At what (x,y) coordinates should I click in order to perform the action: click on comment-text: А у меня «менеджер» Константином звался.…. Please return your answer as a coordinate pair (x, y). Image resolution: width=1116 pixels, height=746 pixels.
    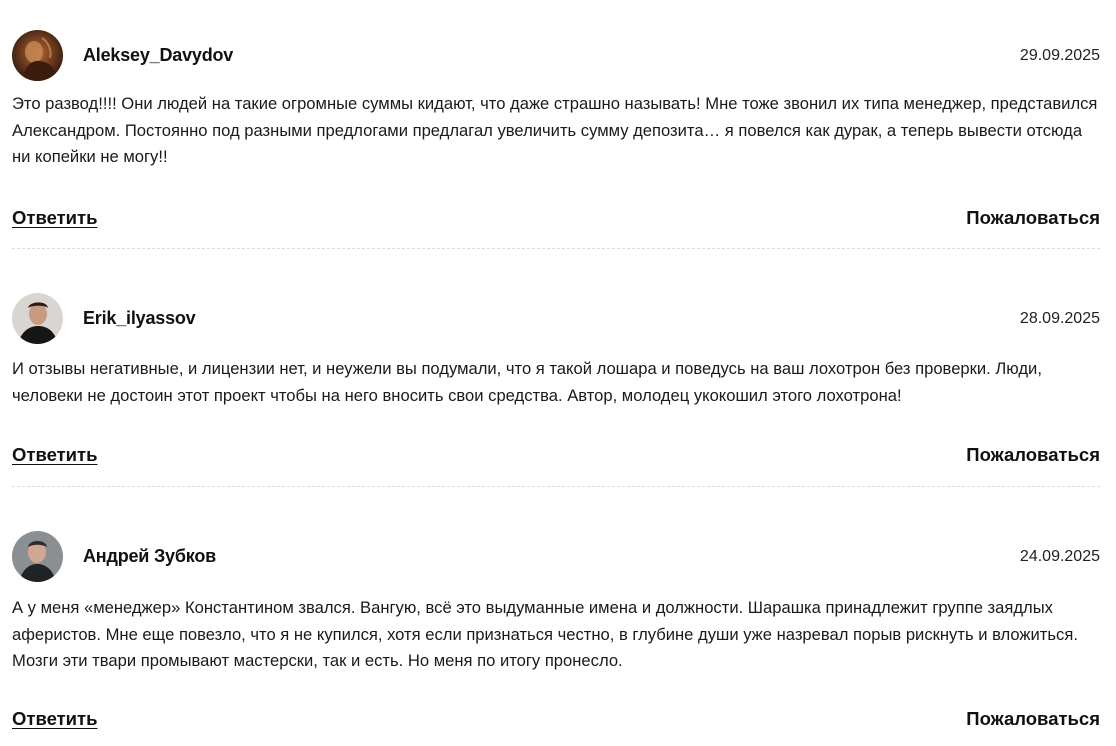
    Looking at the image, I should click on (545, 634).